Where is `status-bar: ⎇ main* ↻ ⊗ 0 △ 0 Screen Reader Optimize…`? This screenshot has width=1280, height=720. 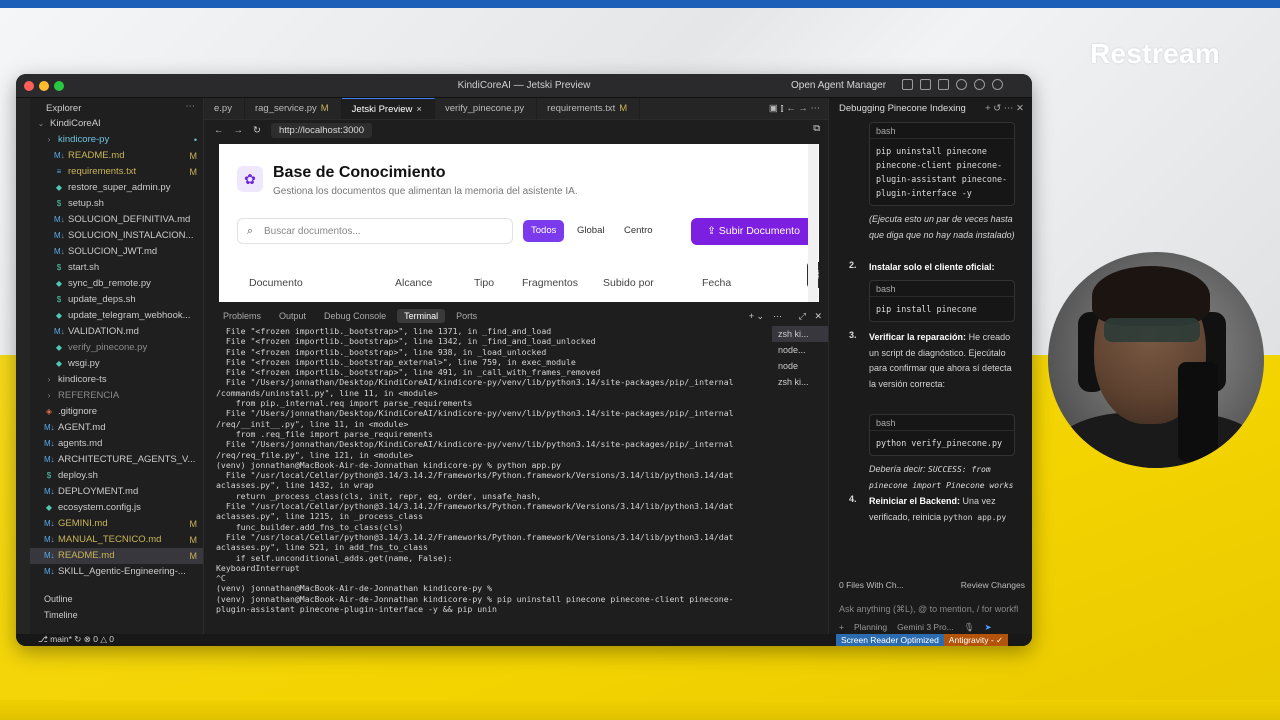 status-bar: ⎇ main* ↻ ⊗ 0 △ 0 Screen Reader Optimize… is located at coordinates (524, 640).